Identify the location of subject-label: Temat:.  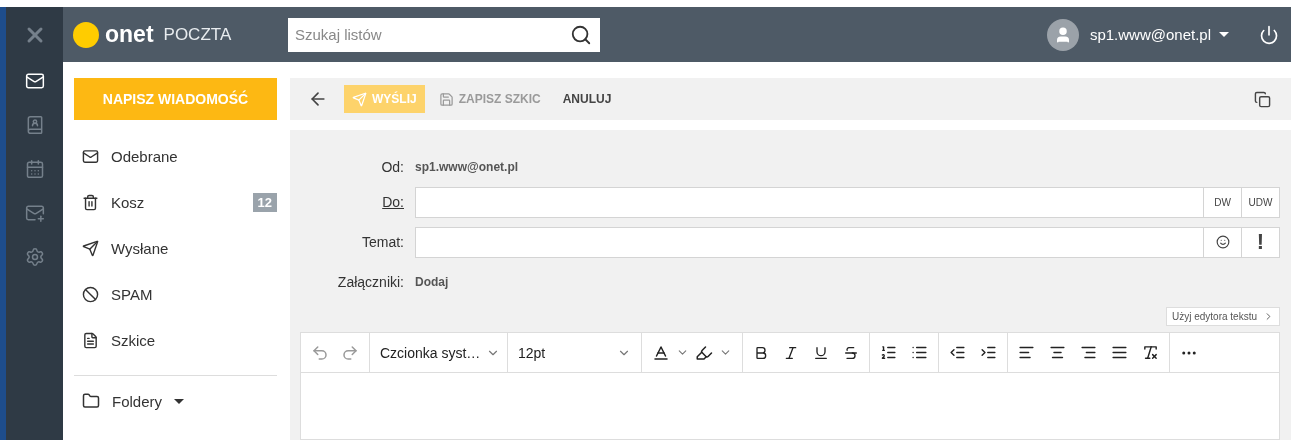
(382, 242).